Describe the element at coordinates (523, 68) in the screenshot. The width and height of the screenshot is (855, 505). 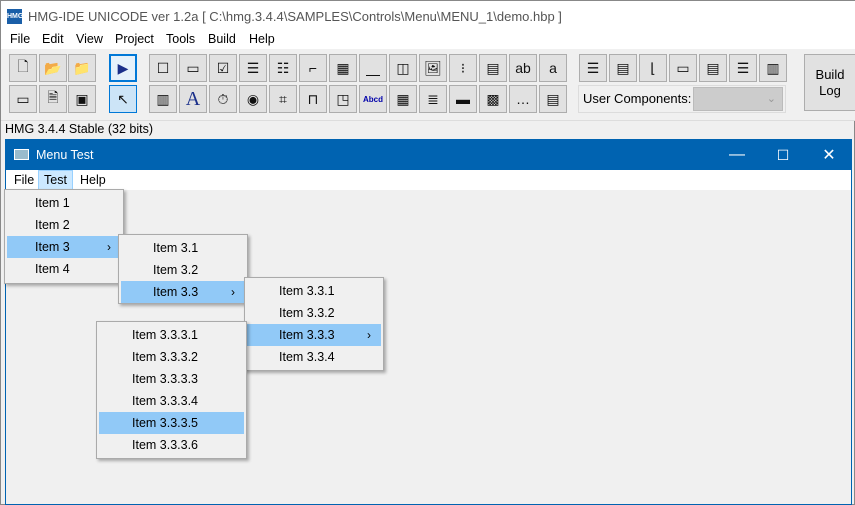
I see `textbox-button: ab` at that location.